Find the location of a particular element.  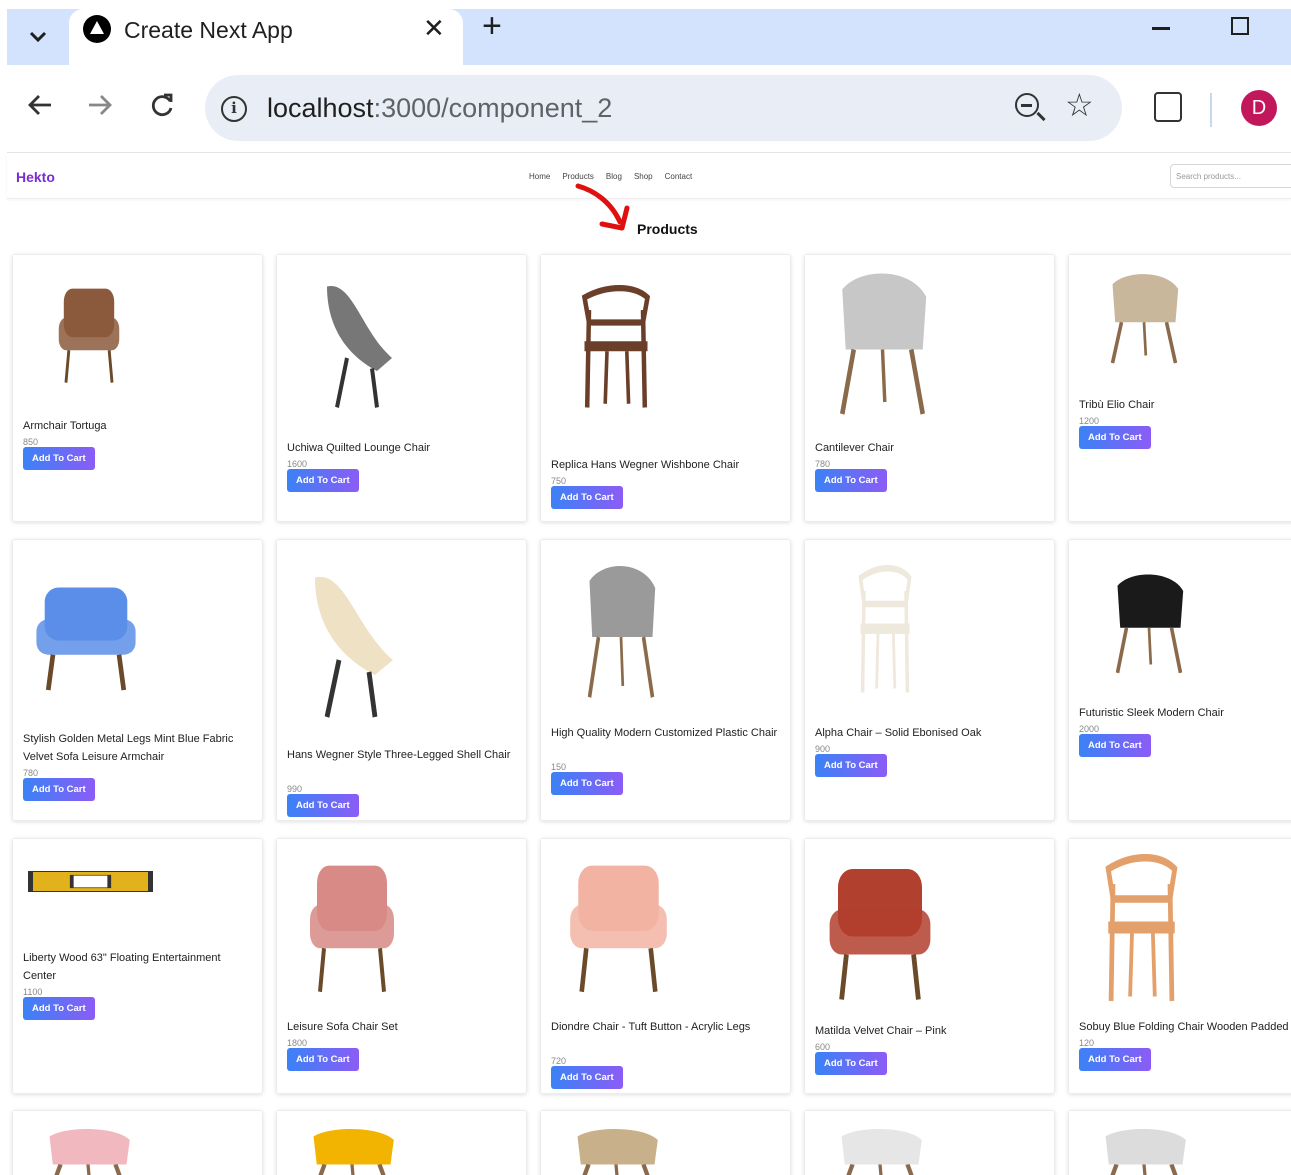

chevron-down-icon is located at coordinates (38, 37).